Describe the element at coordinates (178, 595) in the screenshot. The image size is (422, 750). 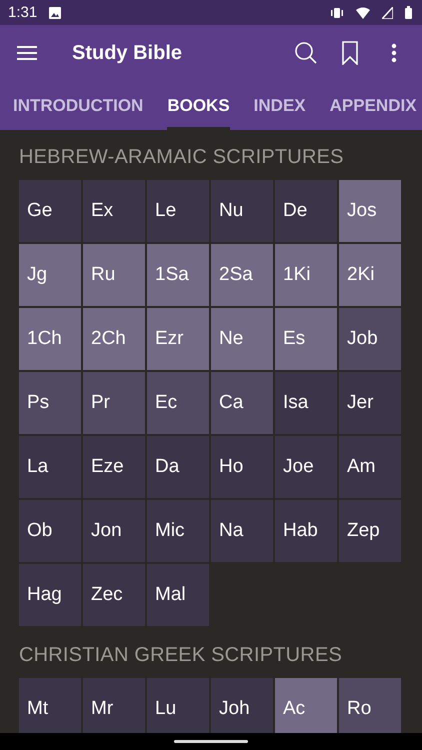
I see `book-tile: Mal` at that location.